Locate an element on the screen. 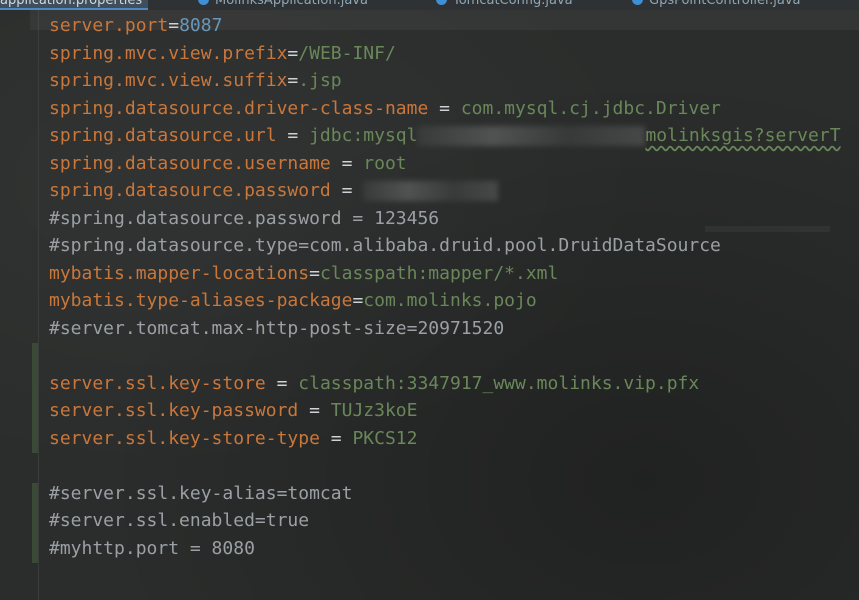 The height and width of the screenshot is (600, 859). code-line: spring.datasource.username = root is located at coordinates (228, 163).